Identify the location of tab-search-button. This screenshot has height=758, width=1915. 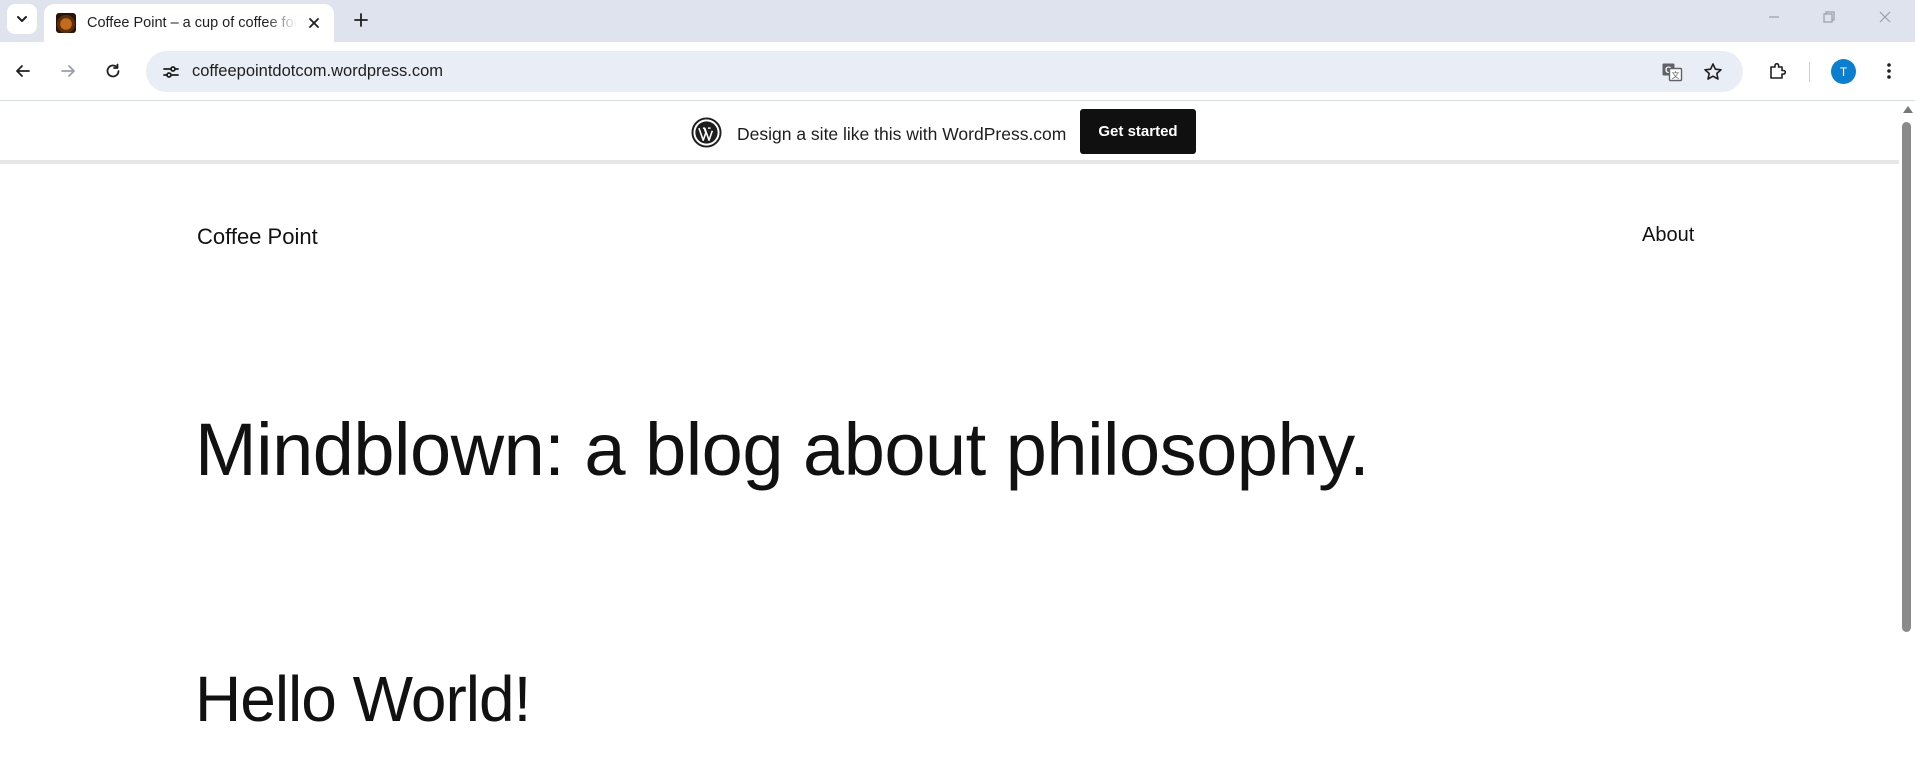
(22, 19).